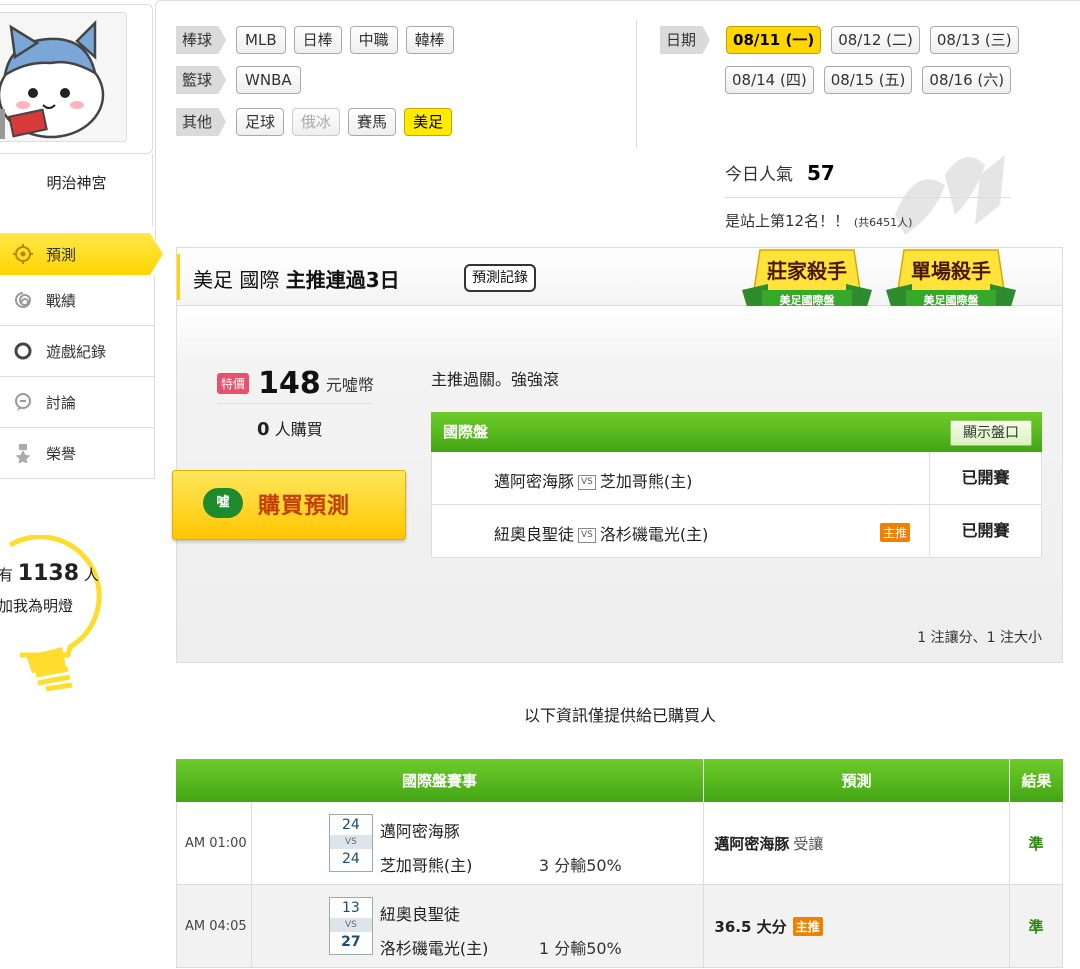 The image size is (1080, 969). I want to click on home-team: 芝加哥熊(主), so click(426, 865).